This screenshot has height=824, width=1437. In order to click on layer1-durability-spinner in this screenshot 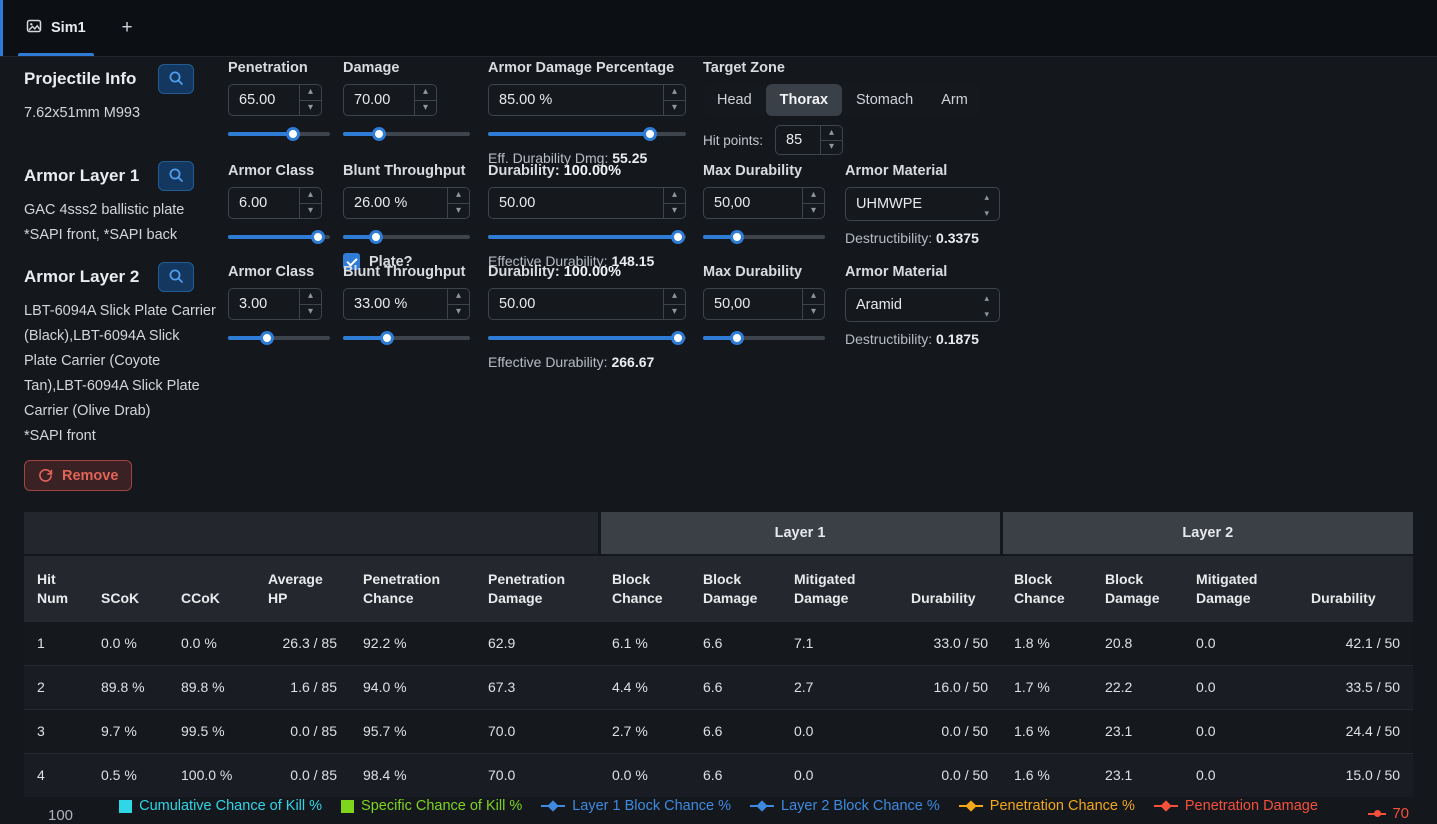, I will do `click(674, 203)`.